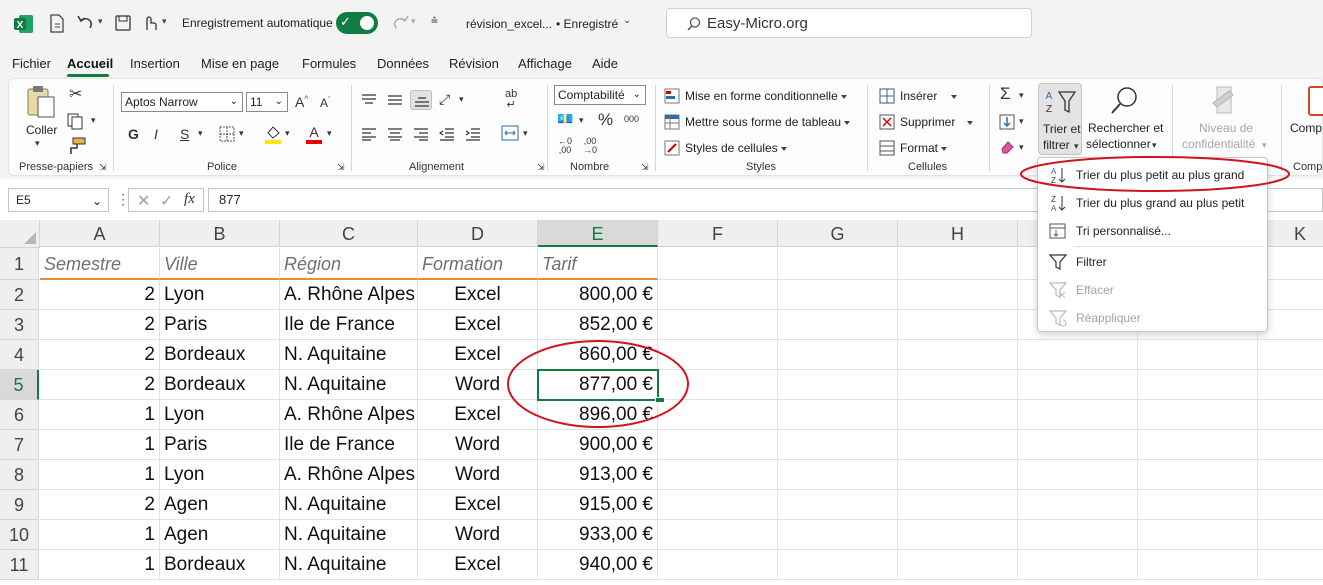 This screenshot has width=1323, height=585. What do you see at coordinates (1152, 175) in the screenshot?
I see `menu-item-sort-ascending: AZ Trier du plus petit au plus grand` at bounding box center [1152, 175].